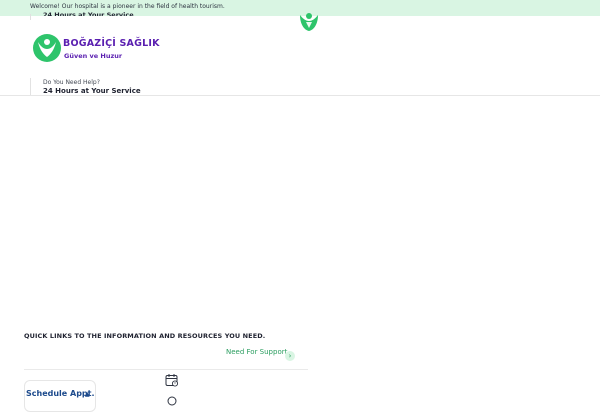 Image resolution: width=600 pixels, height=412 pixels. I want to click on header-bottom-rule, so click(300, 95).